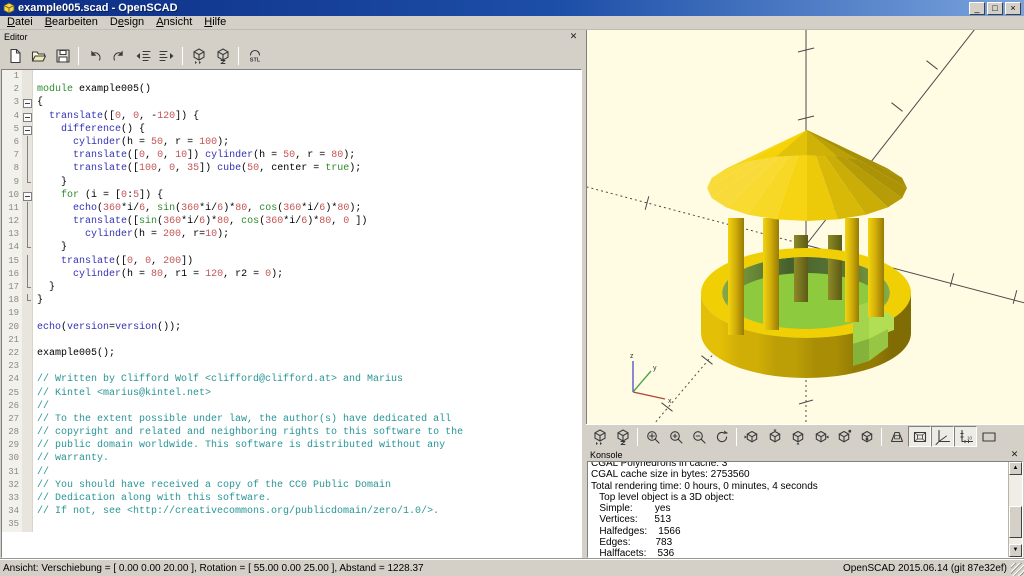  I want to click on open-folder-icon, so click(38, 56).